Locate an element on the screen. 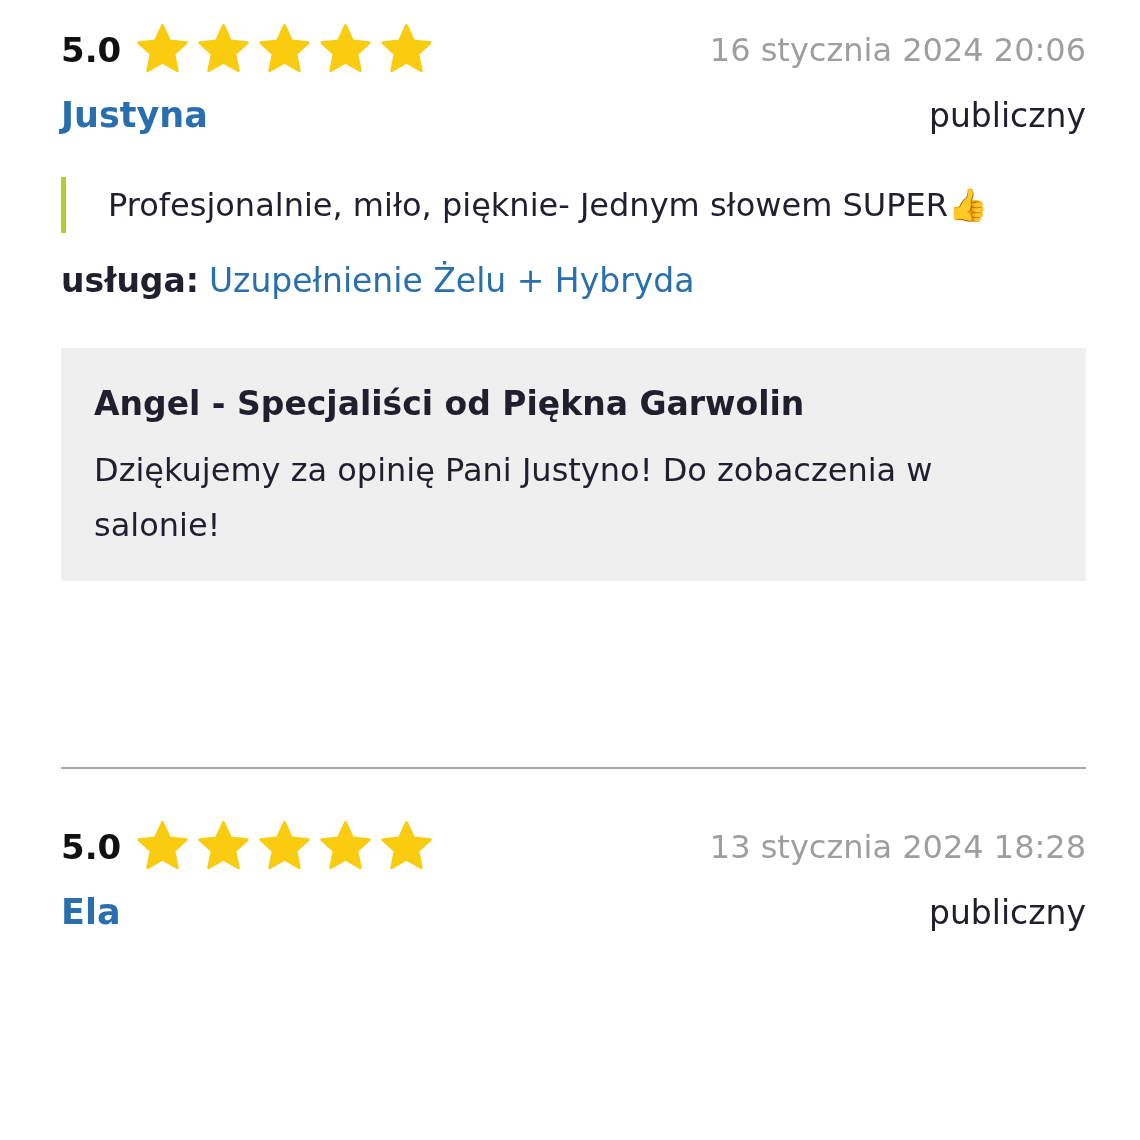 Image resolution: width=1140 pixels, height=1140 pixels. service-link: Uzupełnienie Żelu + Hybryda is located at coordinates (451, 280).